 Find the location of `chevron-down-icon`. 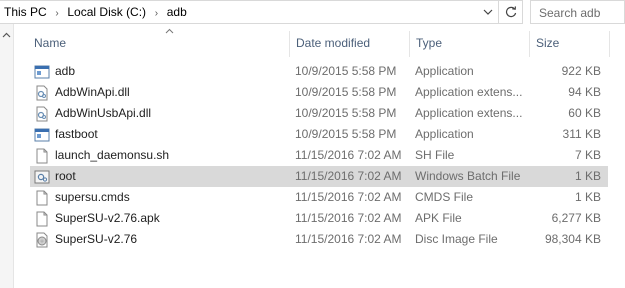

chevron-down-icon is located at coordinates (488, 12).